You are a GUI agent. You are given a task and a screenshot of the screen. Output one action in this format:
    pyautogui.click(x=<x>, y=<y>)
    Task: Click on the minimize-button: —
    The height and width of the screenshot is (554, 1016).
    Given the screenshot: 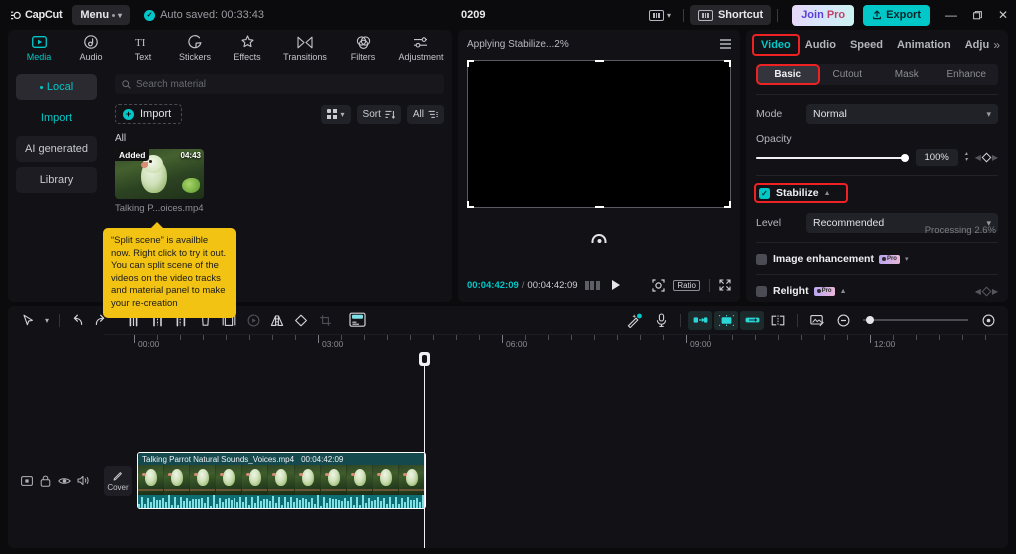 What is the action you would take?
    pyautogui.click(x=951, y=15)
    